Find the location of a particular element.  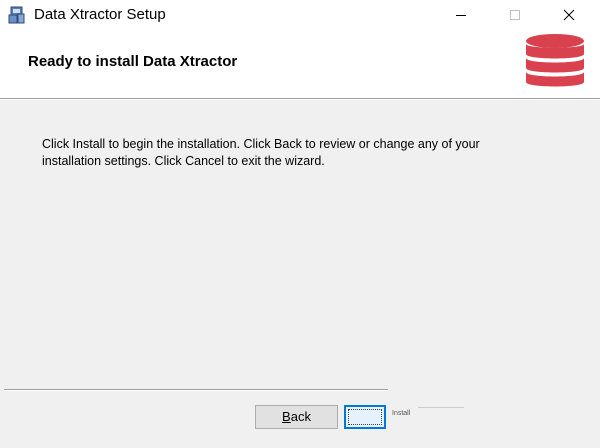

maximize-button is located at coordinates (515, 15).